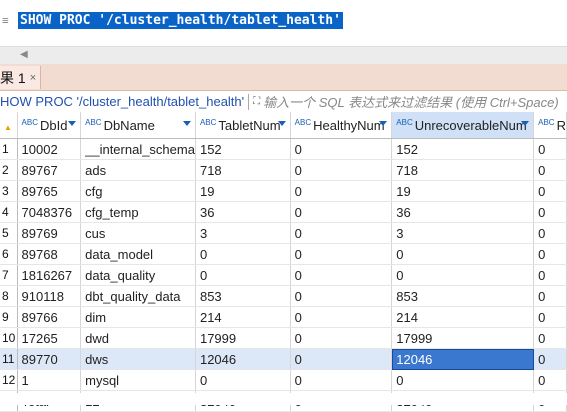 The image size is (567, 412). I want to click on row-number-header: ▲, so click(9, 125).